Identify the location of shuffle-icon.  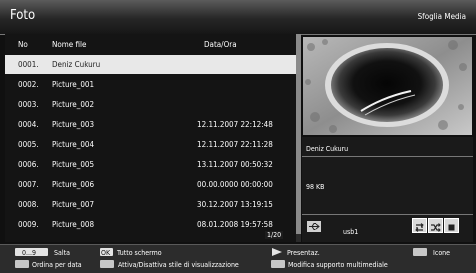
(435, 225).